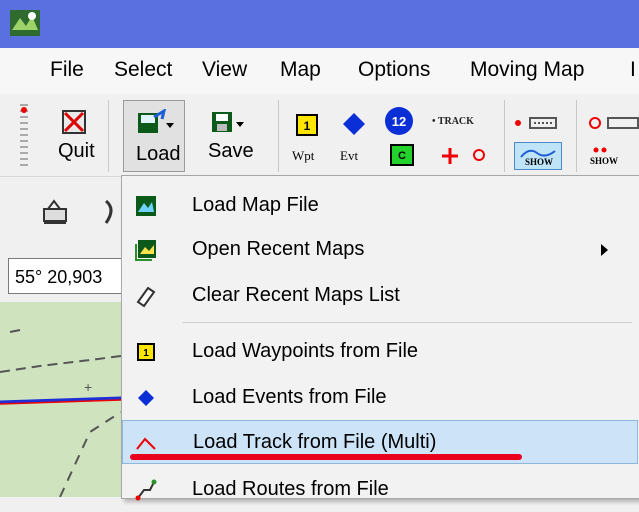 Image resolution: width=639 pixels, height=512 pixels. I want to click on menu-item-load-map-file: Load Map File, so click(380, 206).